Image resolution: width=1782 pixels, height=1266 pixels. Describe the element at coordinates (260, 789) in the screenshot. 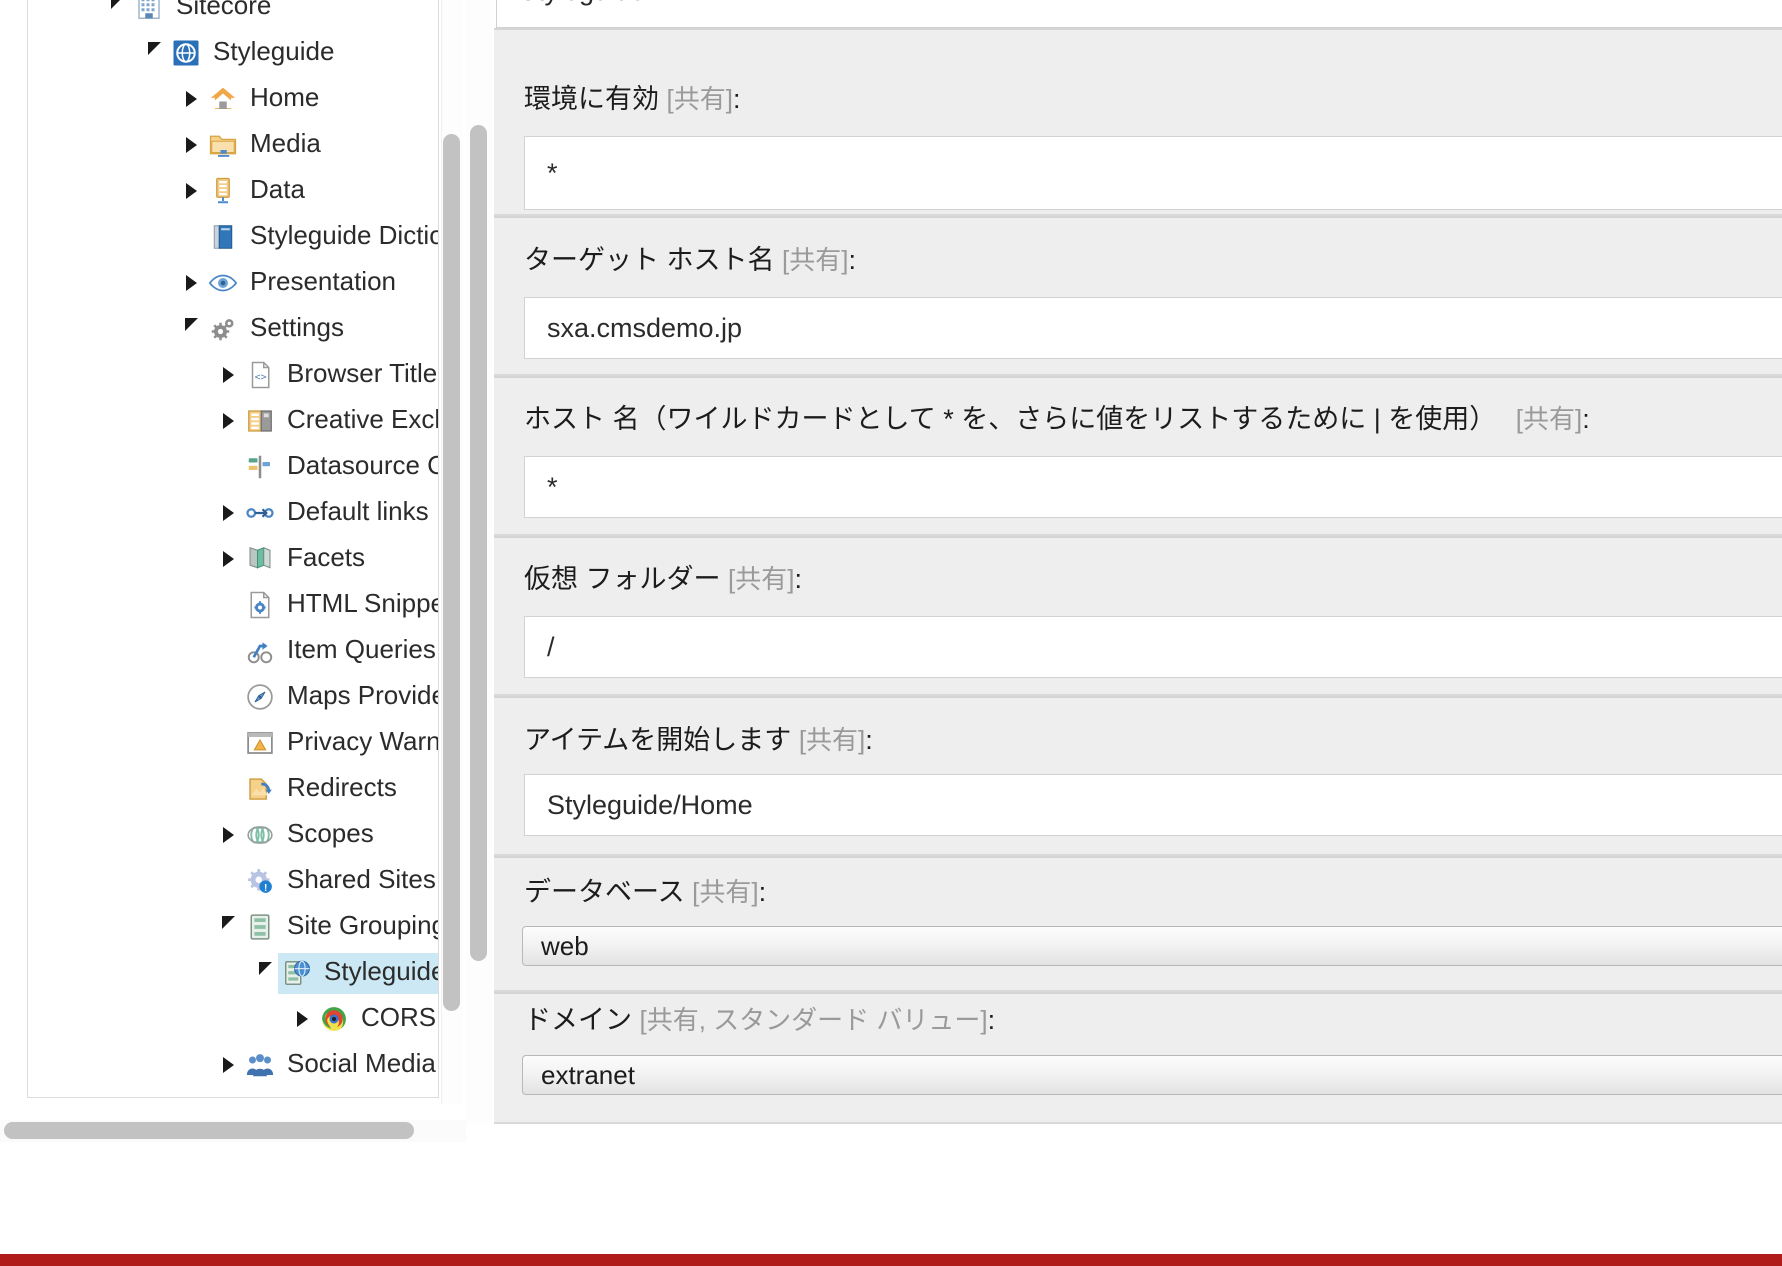

I see `redirects-icon` at that location.